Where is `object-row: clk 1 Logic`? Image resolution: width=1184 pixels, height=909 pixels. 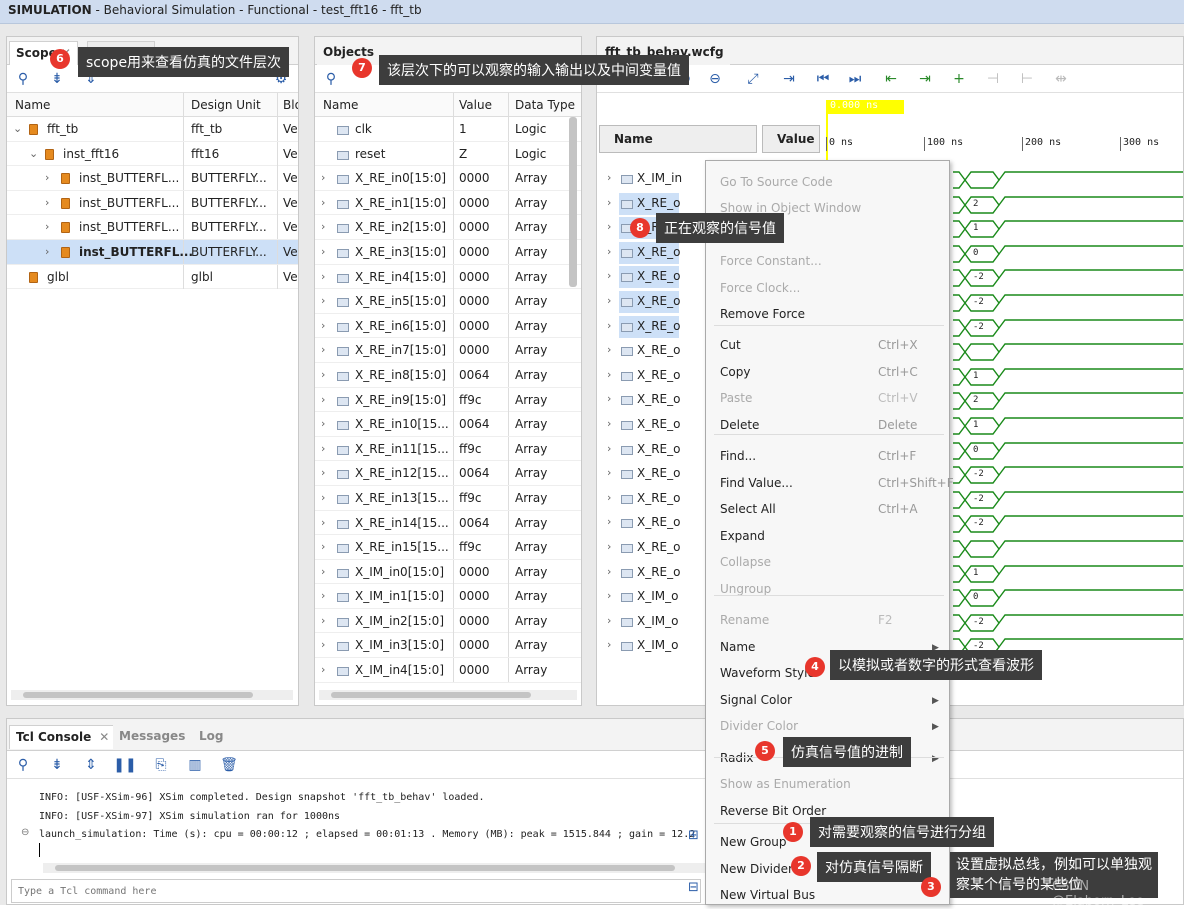 object-row: clk 1 Logic is located at coordinates (448, 129).